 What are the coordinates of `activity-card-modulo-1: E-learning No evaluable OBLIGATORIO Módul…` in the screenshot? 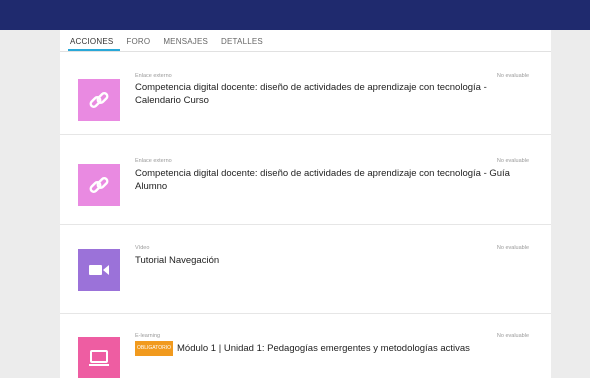 It's located at (305, 346).